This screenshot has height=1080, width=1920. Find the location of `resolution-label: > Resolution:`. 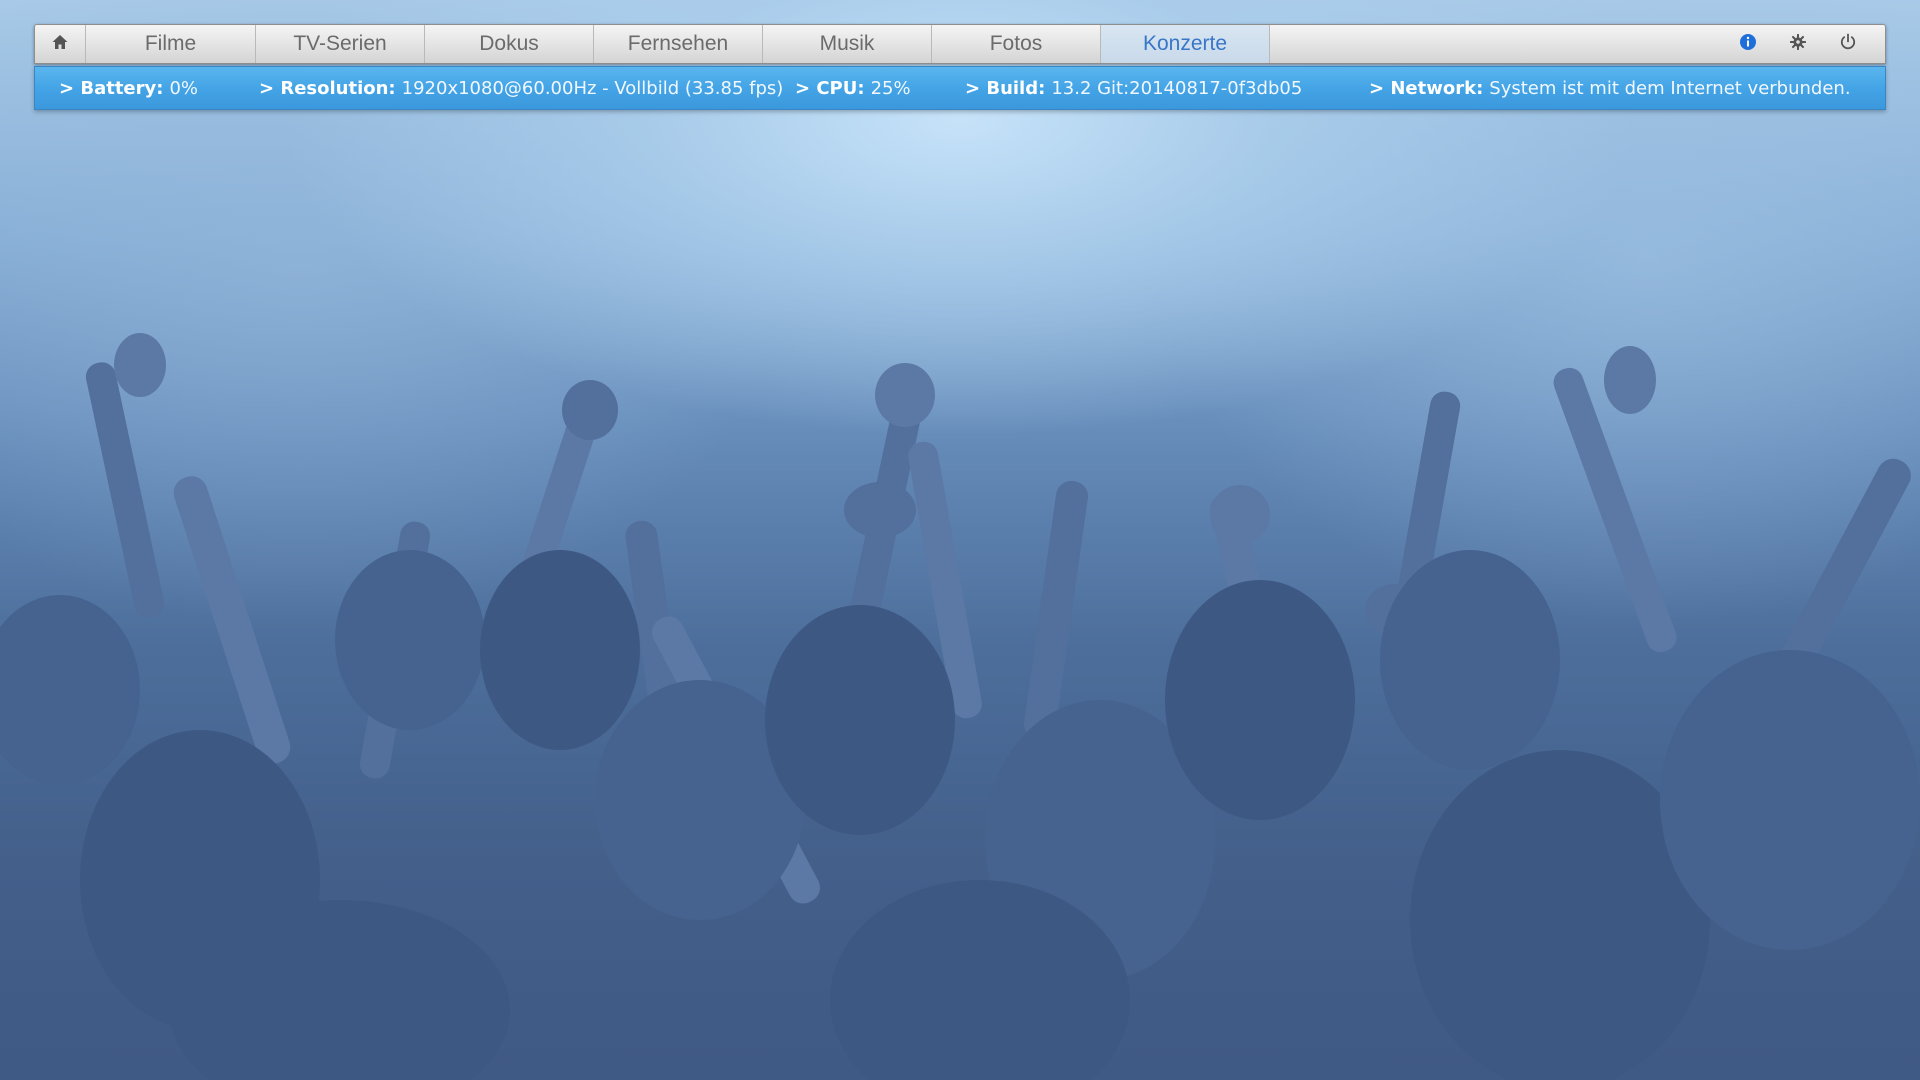

resolution-label: > Resolution: is located at coordinates (327, 88).